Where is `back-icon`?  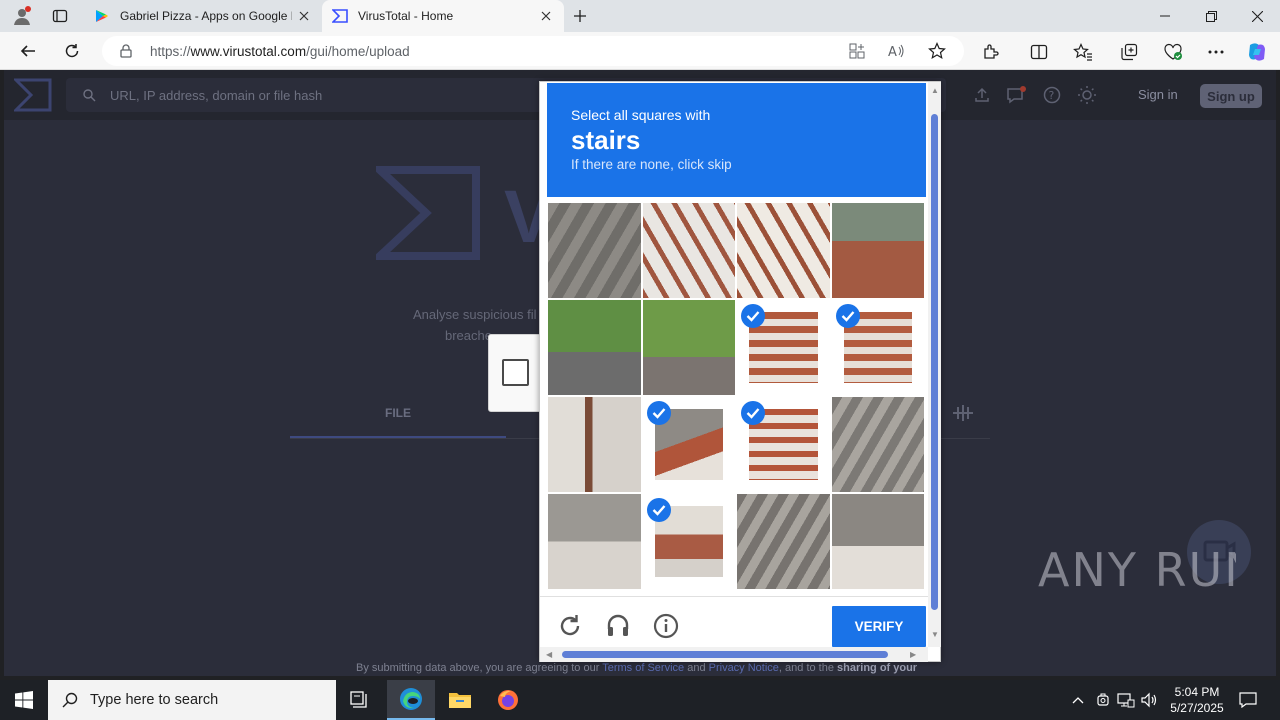 back-icon is located at coordinates (28, 51).